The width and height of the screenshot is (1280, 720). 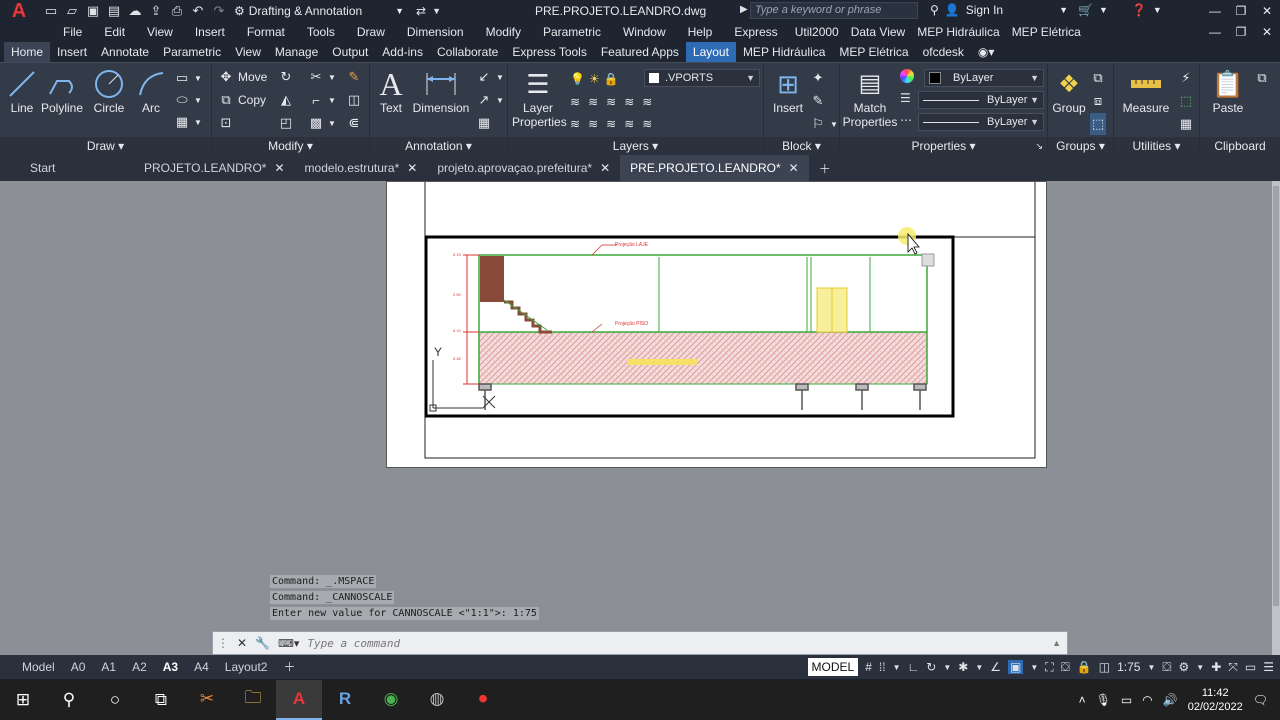 What do you see at coordinates (484, 123) in the screenshot?
I see `table-button: ▦` at bounding box center [484, 123].